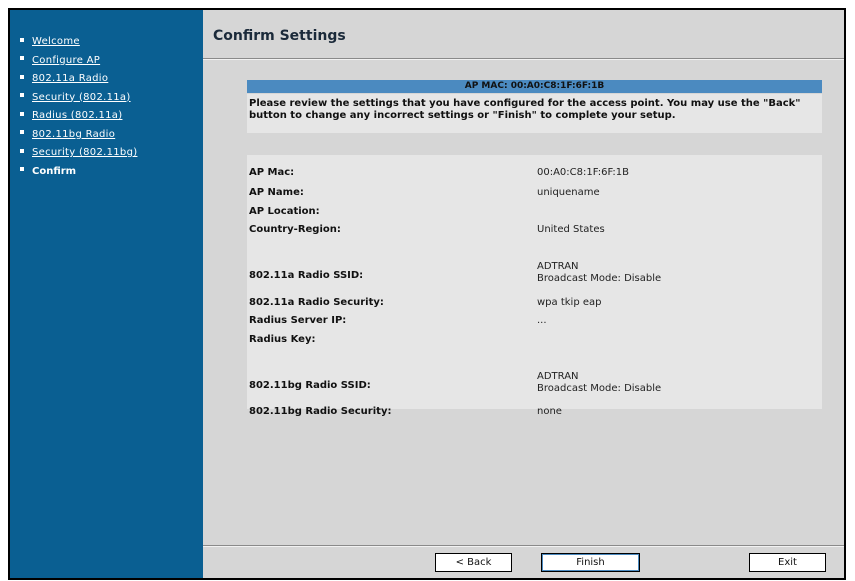 This screenshot has height=581, width=855. Describe the element at coordinates (298, 320) in the screenshot. I see `label-radius-ip: Radius Server IP:` at that location.